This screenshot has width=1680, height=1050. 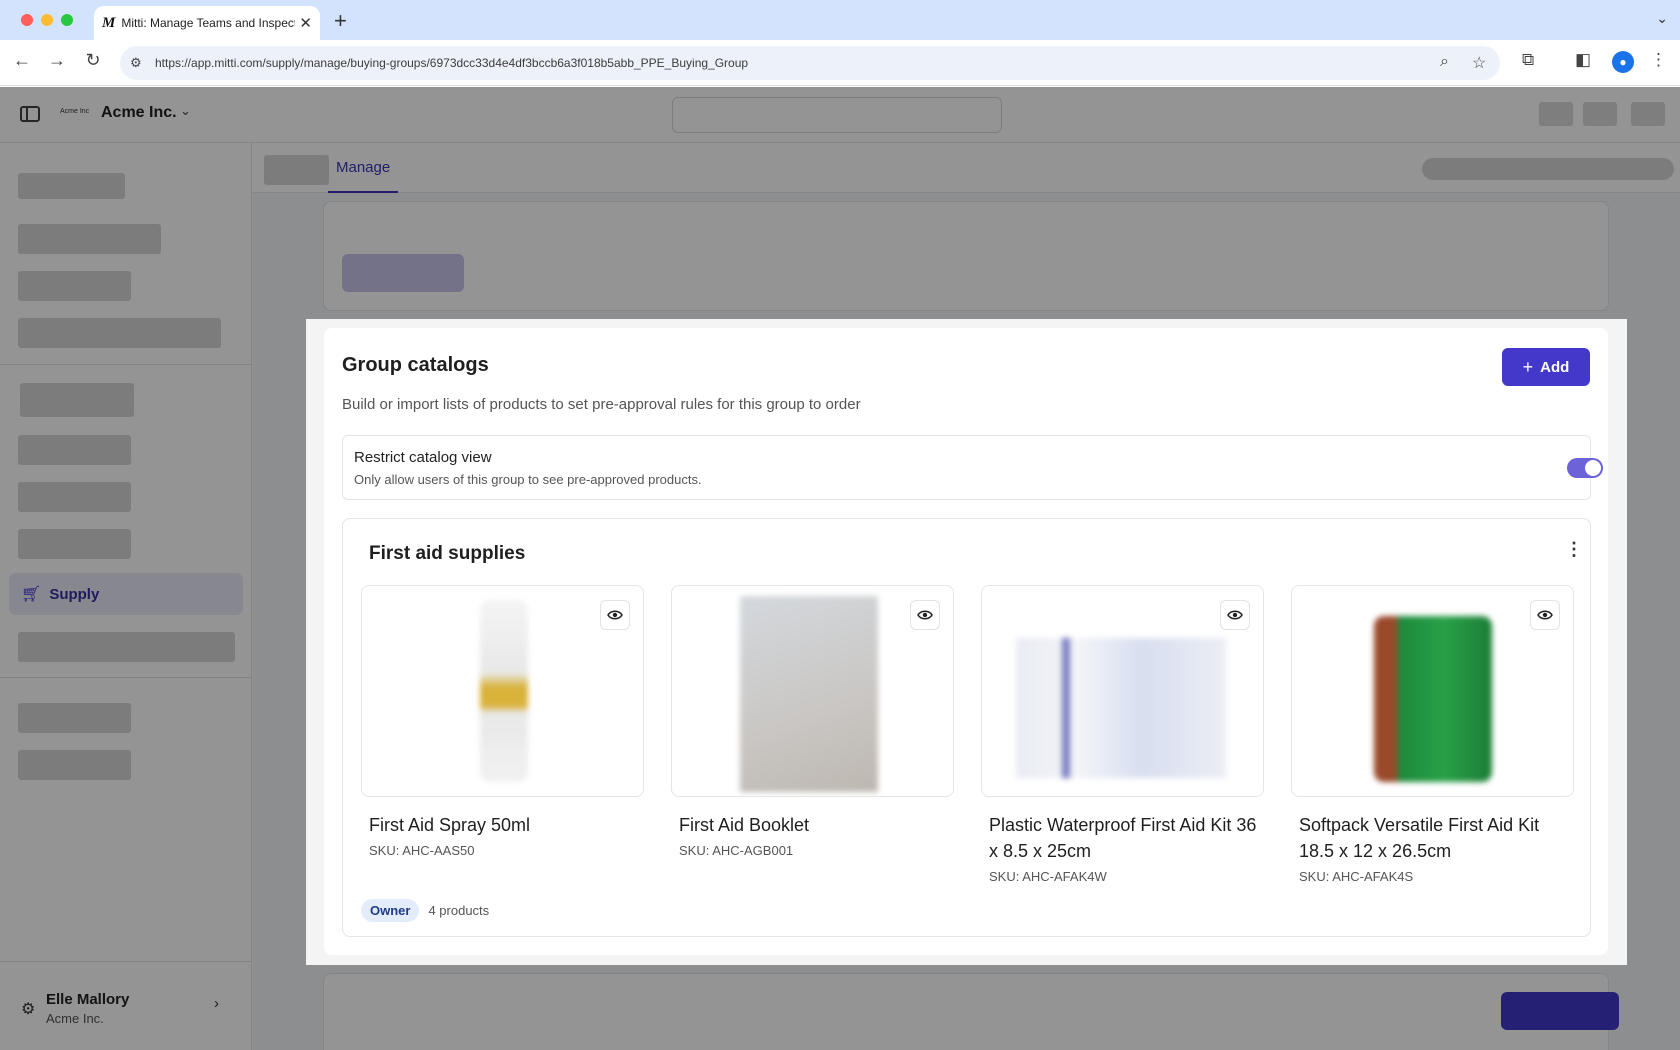 I want to click on tab-close-icon: ✕, so click(x=305, y=23).